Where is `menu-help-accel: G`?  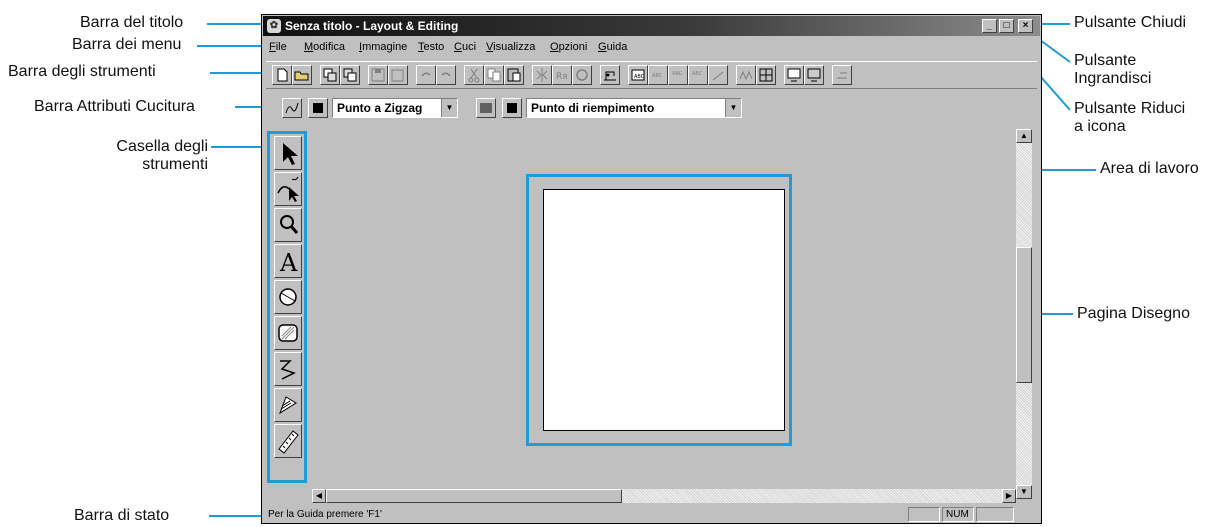 menu-help-accel: G is located at coordinates (602, 47).